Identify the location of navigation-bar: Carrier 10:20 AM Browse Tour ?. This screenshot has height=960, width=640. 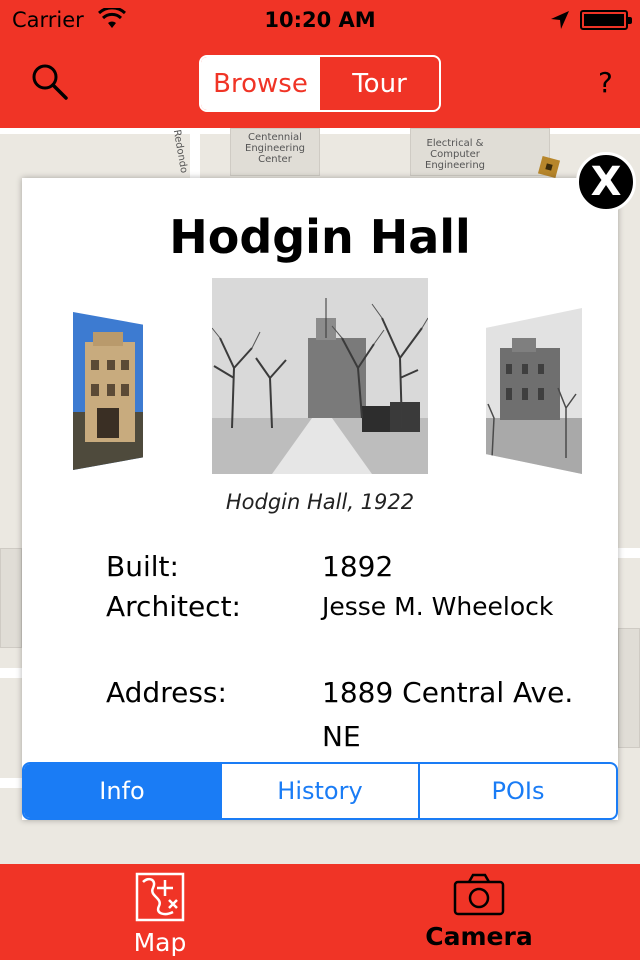
(320, 64).